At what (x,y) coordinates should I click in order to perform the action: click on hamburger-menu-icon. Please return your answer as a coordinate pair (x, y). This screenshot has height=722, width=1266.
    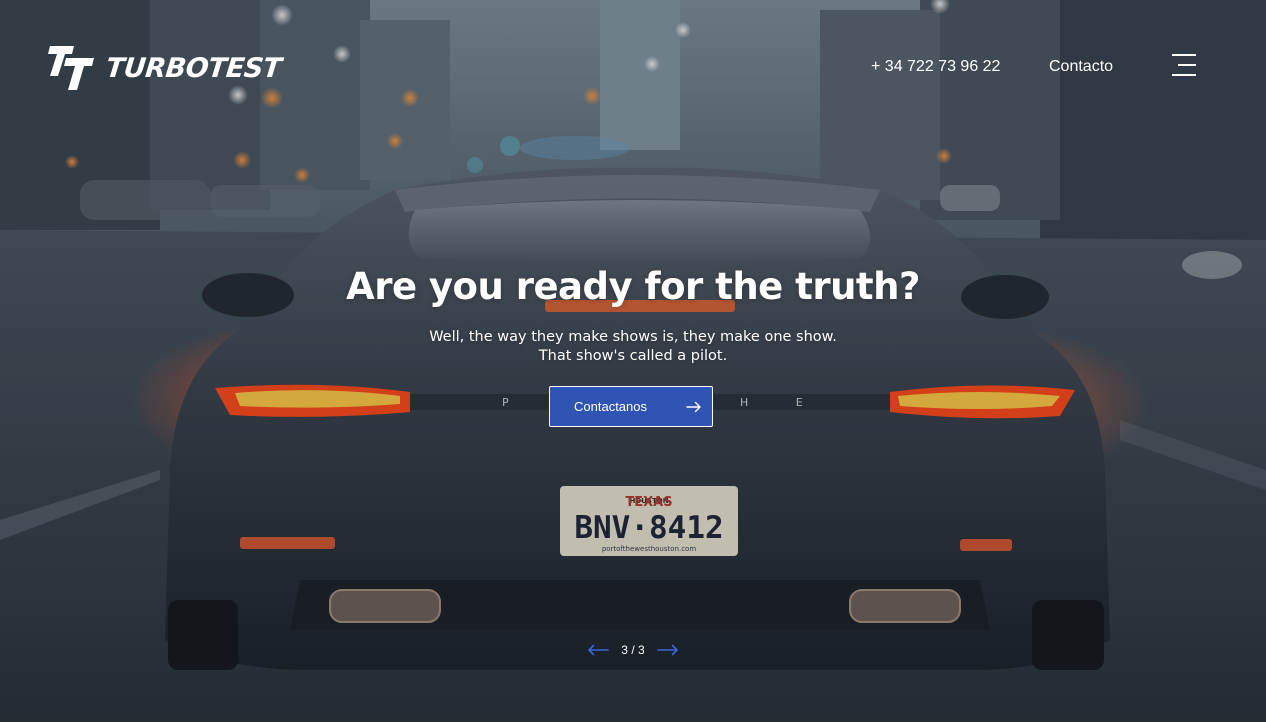
    Looking at the image, I should click on (1184, 65).